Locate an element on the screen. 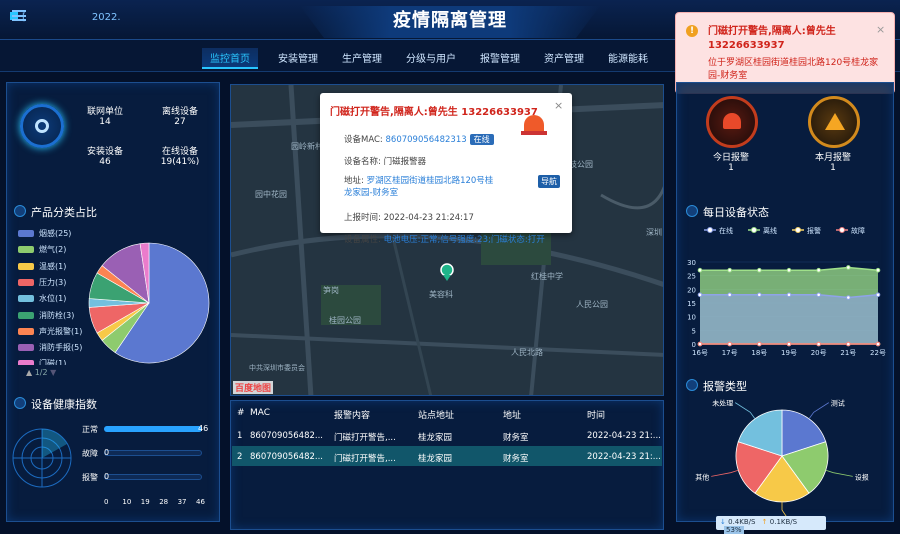 Image resolution: width=900 pixels, height=534 pixels. daily-legend-item: 在线 is located at coordinates (718, 230).